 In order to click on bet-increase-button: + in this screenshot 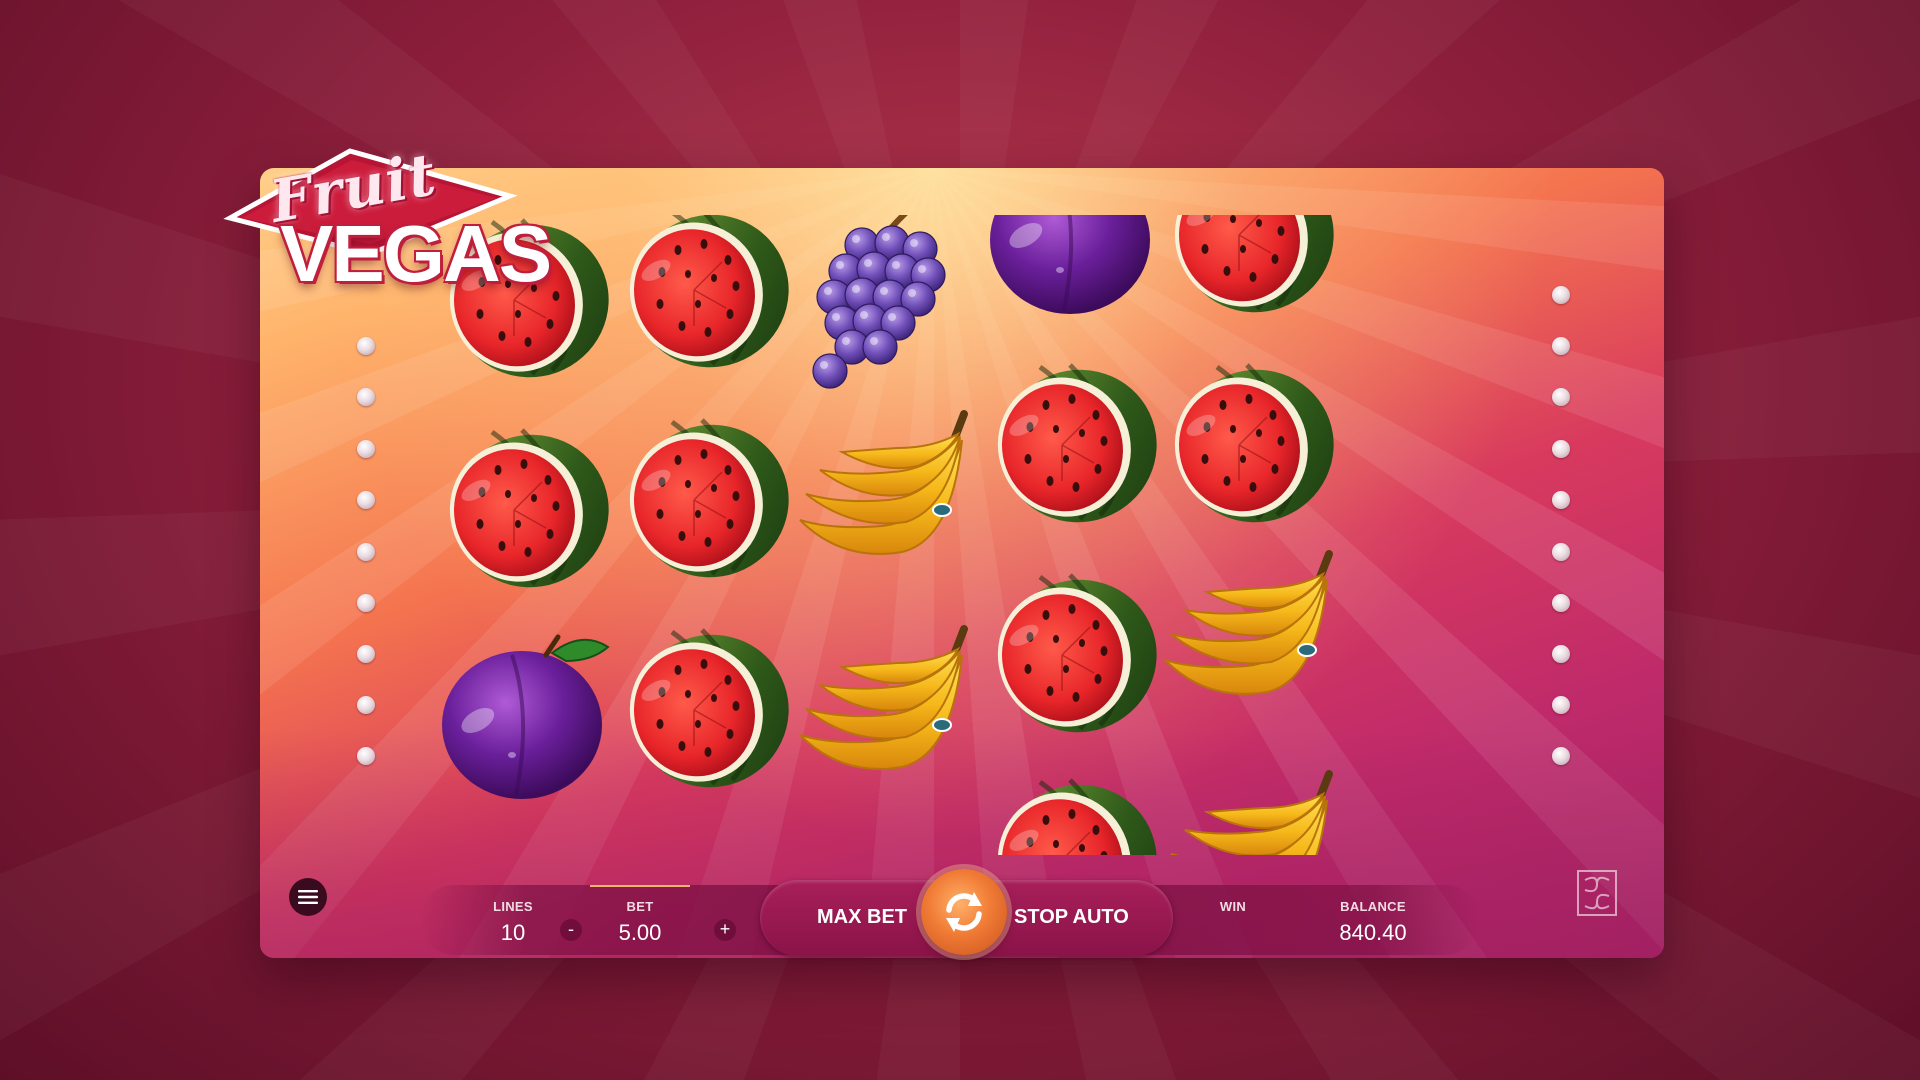, I will do `click(725, 930)`.